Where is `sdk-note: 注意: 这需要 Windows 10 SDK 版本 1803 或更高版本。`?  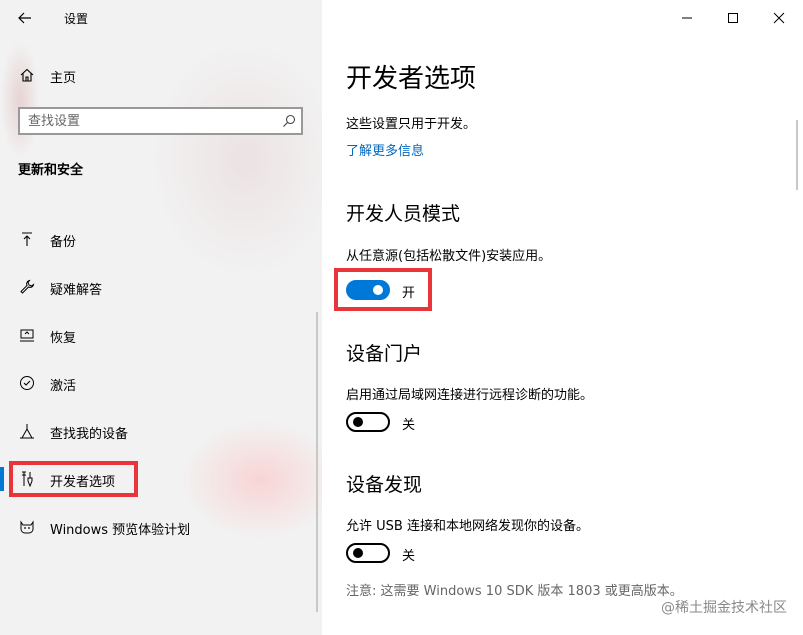
sdk-note: 注意: 这需要 Windows 10 SDK 版本 1803 或更高版本。 is located at coordinates (514, 591).